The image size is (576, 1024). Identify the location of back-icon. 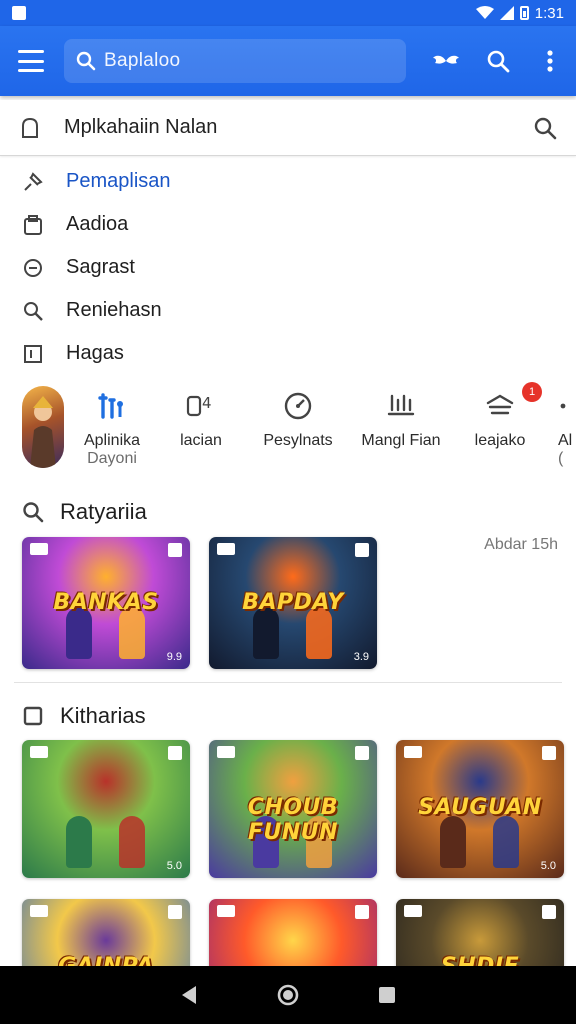
(189, 995).